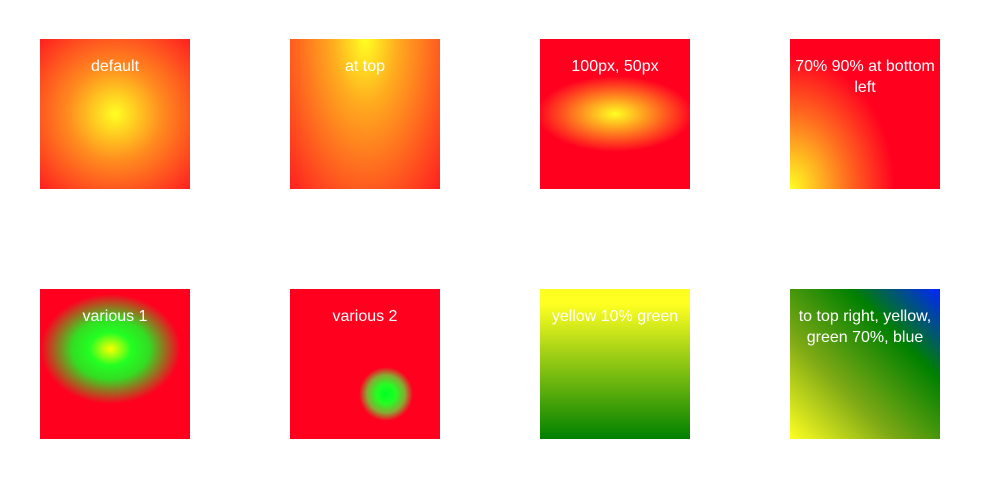 Image resolution: width=1002 pixels, height=496 pixels. What do you see at coordinates (115, 316) in the screenshot?
I see `tile-label: various 1` at bounding box center [115, 316].